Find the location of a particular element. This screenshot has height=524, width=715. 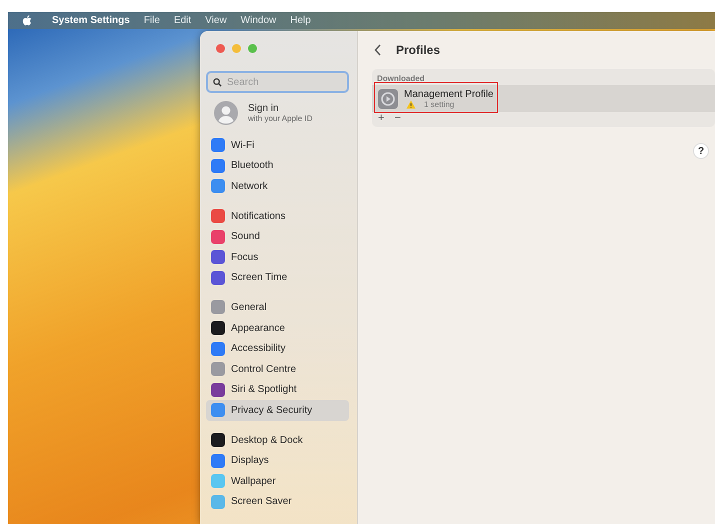

sidebar-item: Wallpaper is located at coordinates (277, 481).